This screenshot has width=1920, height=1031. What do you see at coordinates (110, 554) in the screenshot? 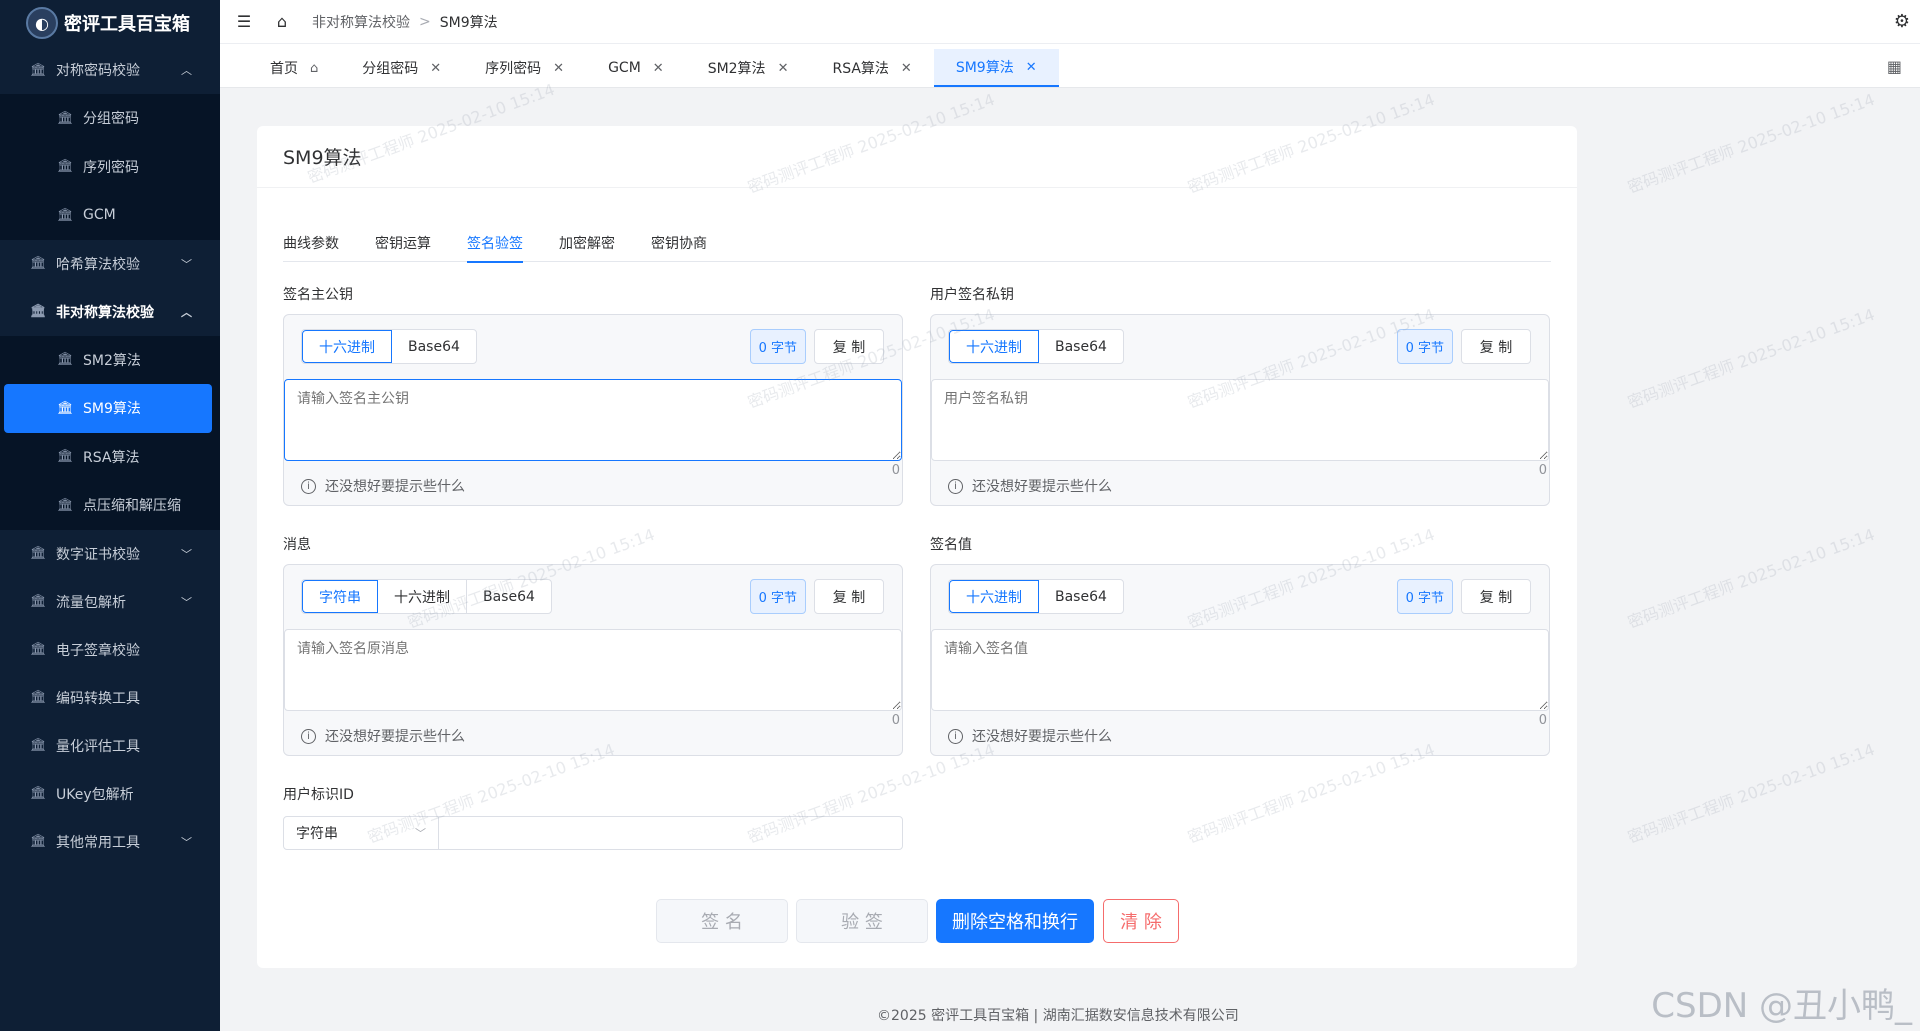
I see `menu-group-certificate: 🏛 数字证书校验 ﹀` at bounding box center [110, 554].